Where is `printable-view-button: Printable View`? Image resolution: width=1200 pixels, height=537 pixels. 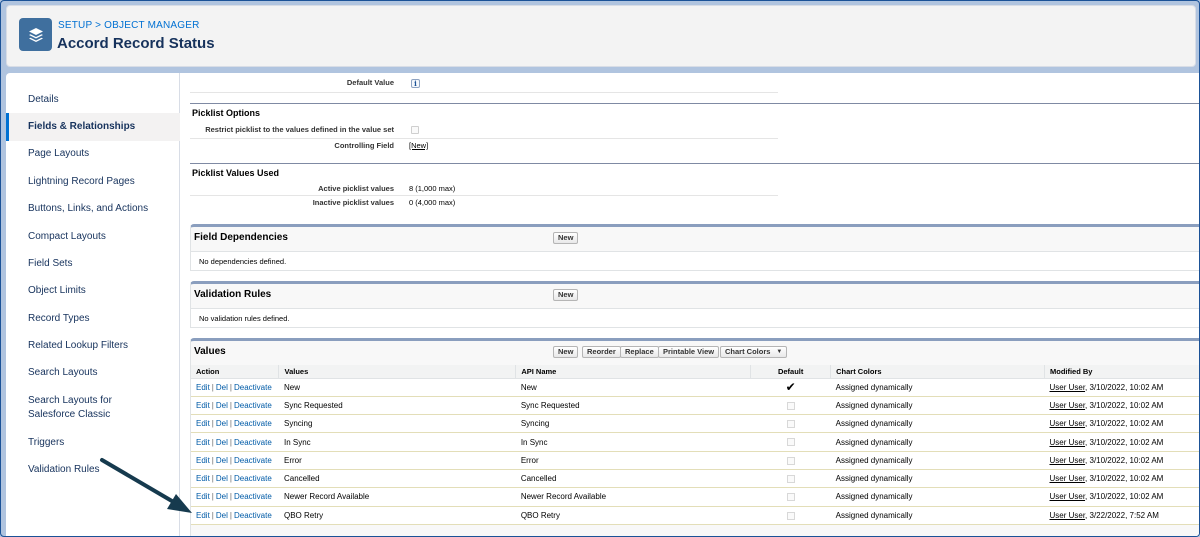
printable-view-button: Printable View is located at coordinates (689, 352).